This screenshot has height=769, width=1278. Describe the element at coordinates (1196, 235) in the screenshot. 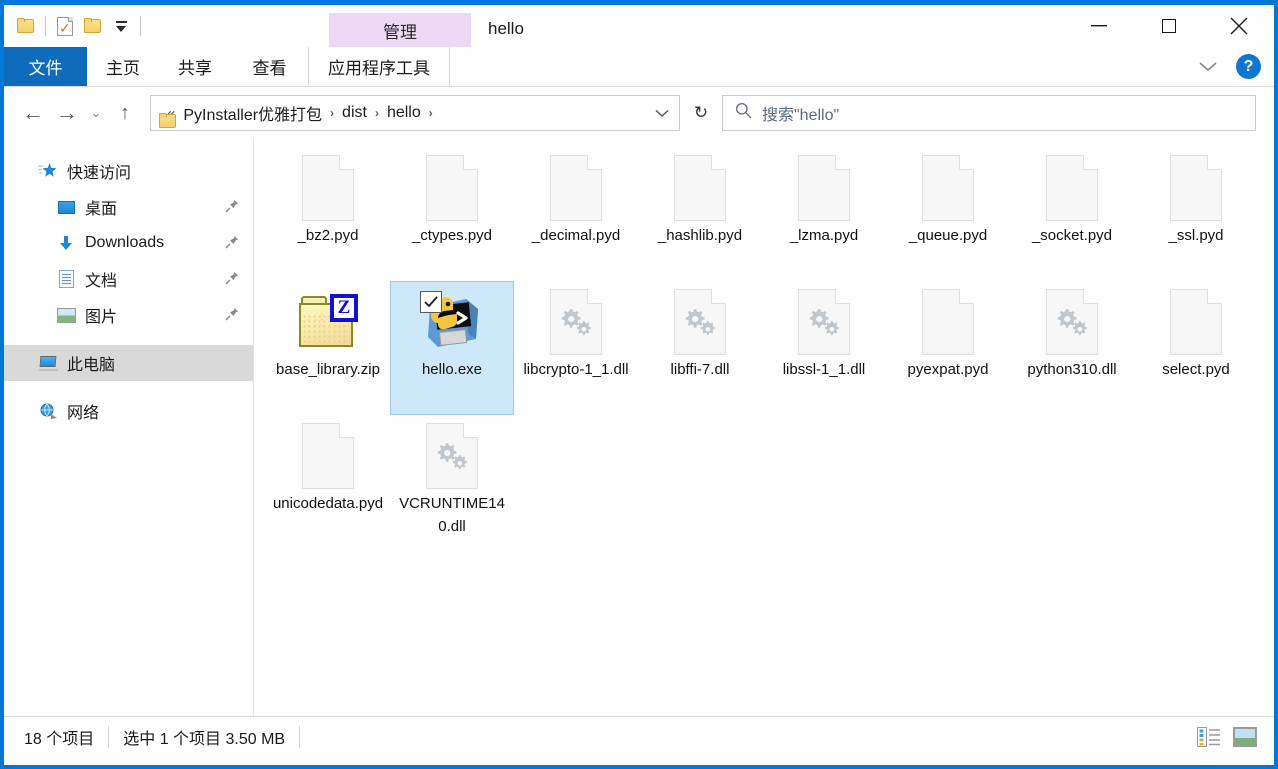

I see `file-name: _ssl.pyd` at that location.